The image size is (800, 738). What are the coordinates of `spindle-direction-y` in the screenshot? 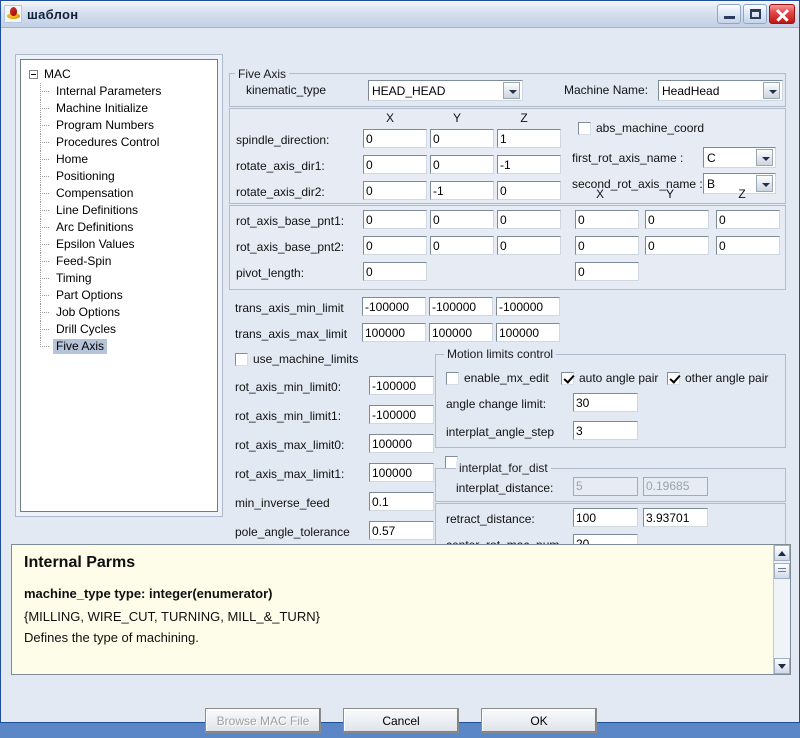 It's located at (462, 138).